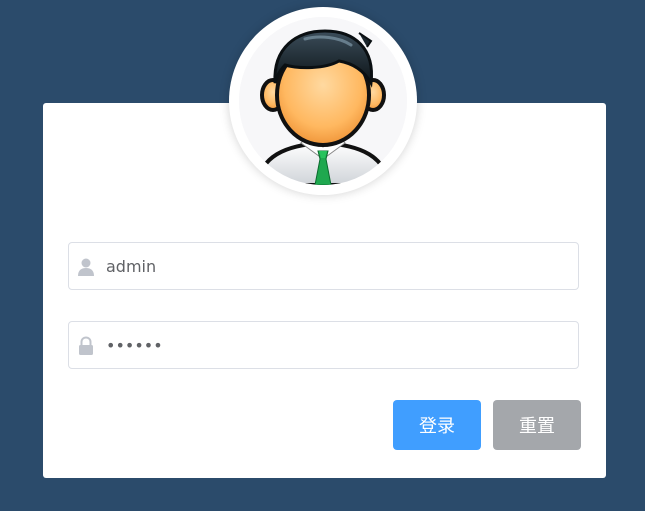 Image resolution: width=645 pixels, height=511 pixels. I want to click on lock-icon, so click(86, 346).